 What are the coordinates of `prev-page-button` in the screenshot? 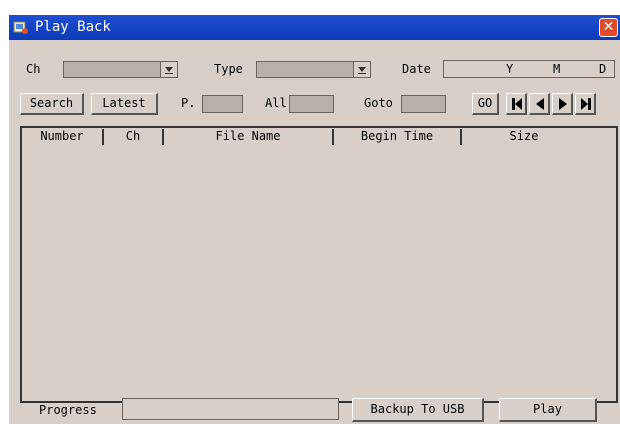 It's located at (539, 104).